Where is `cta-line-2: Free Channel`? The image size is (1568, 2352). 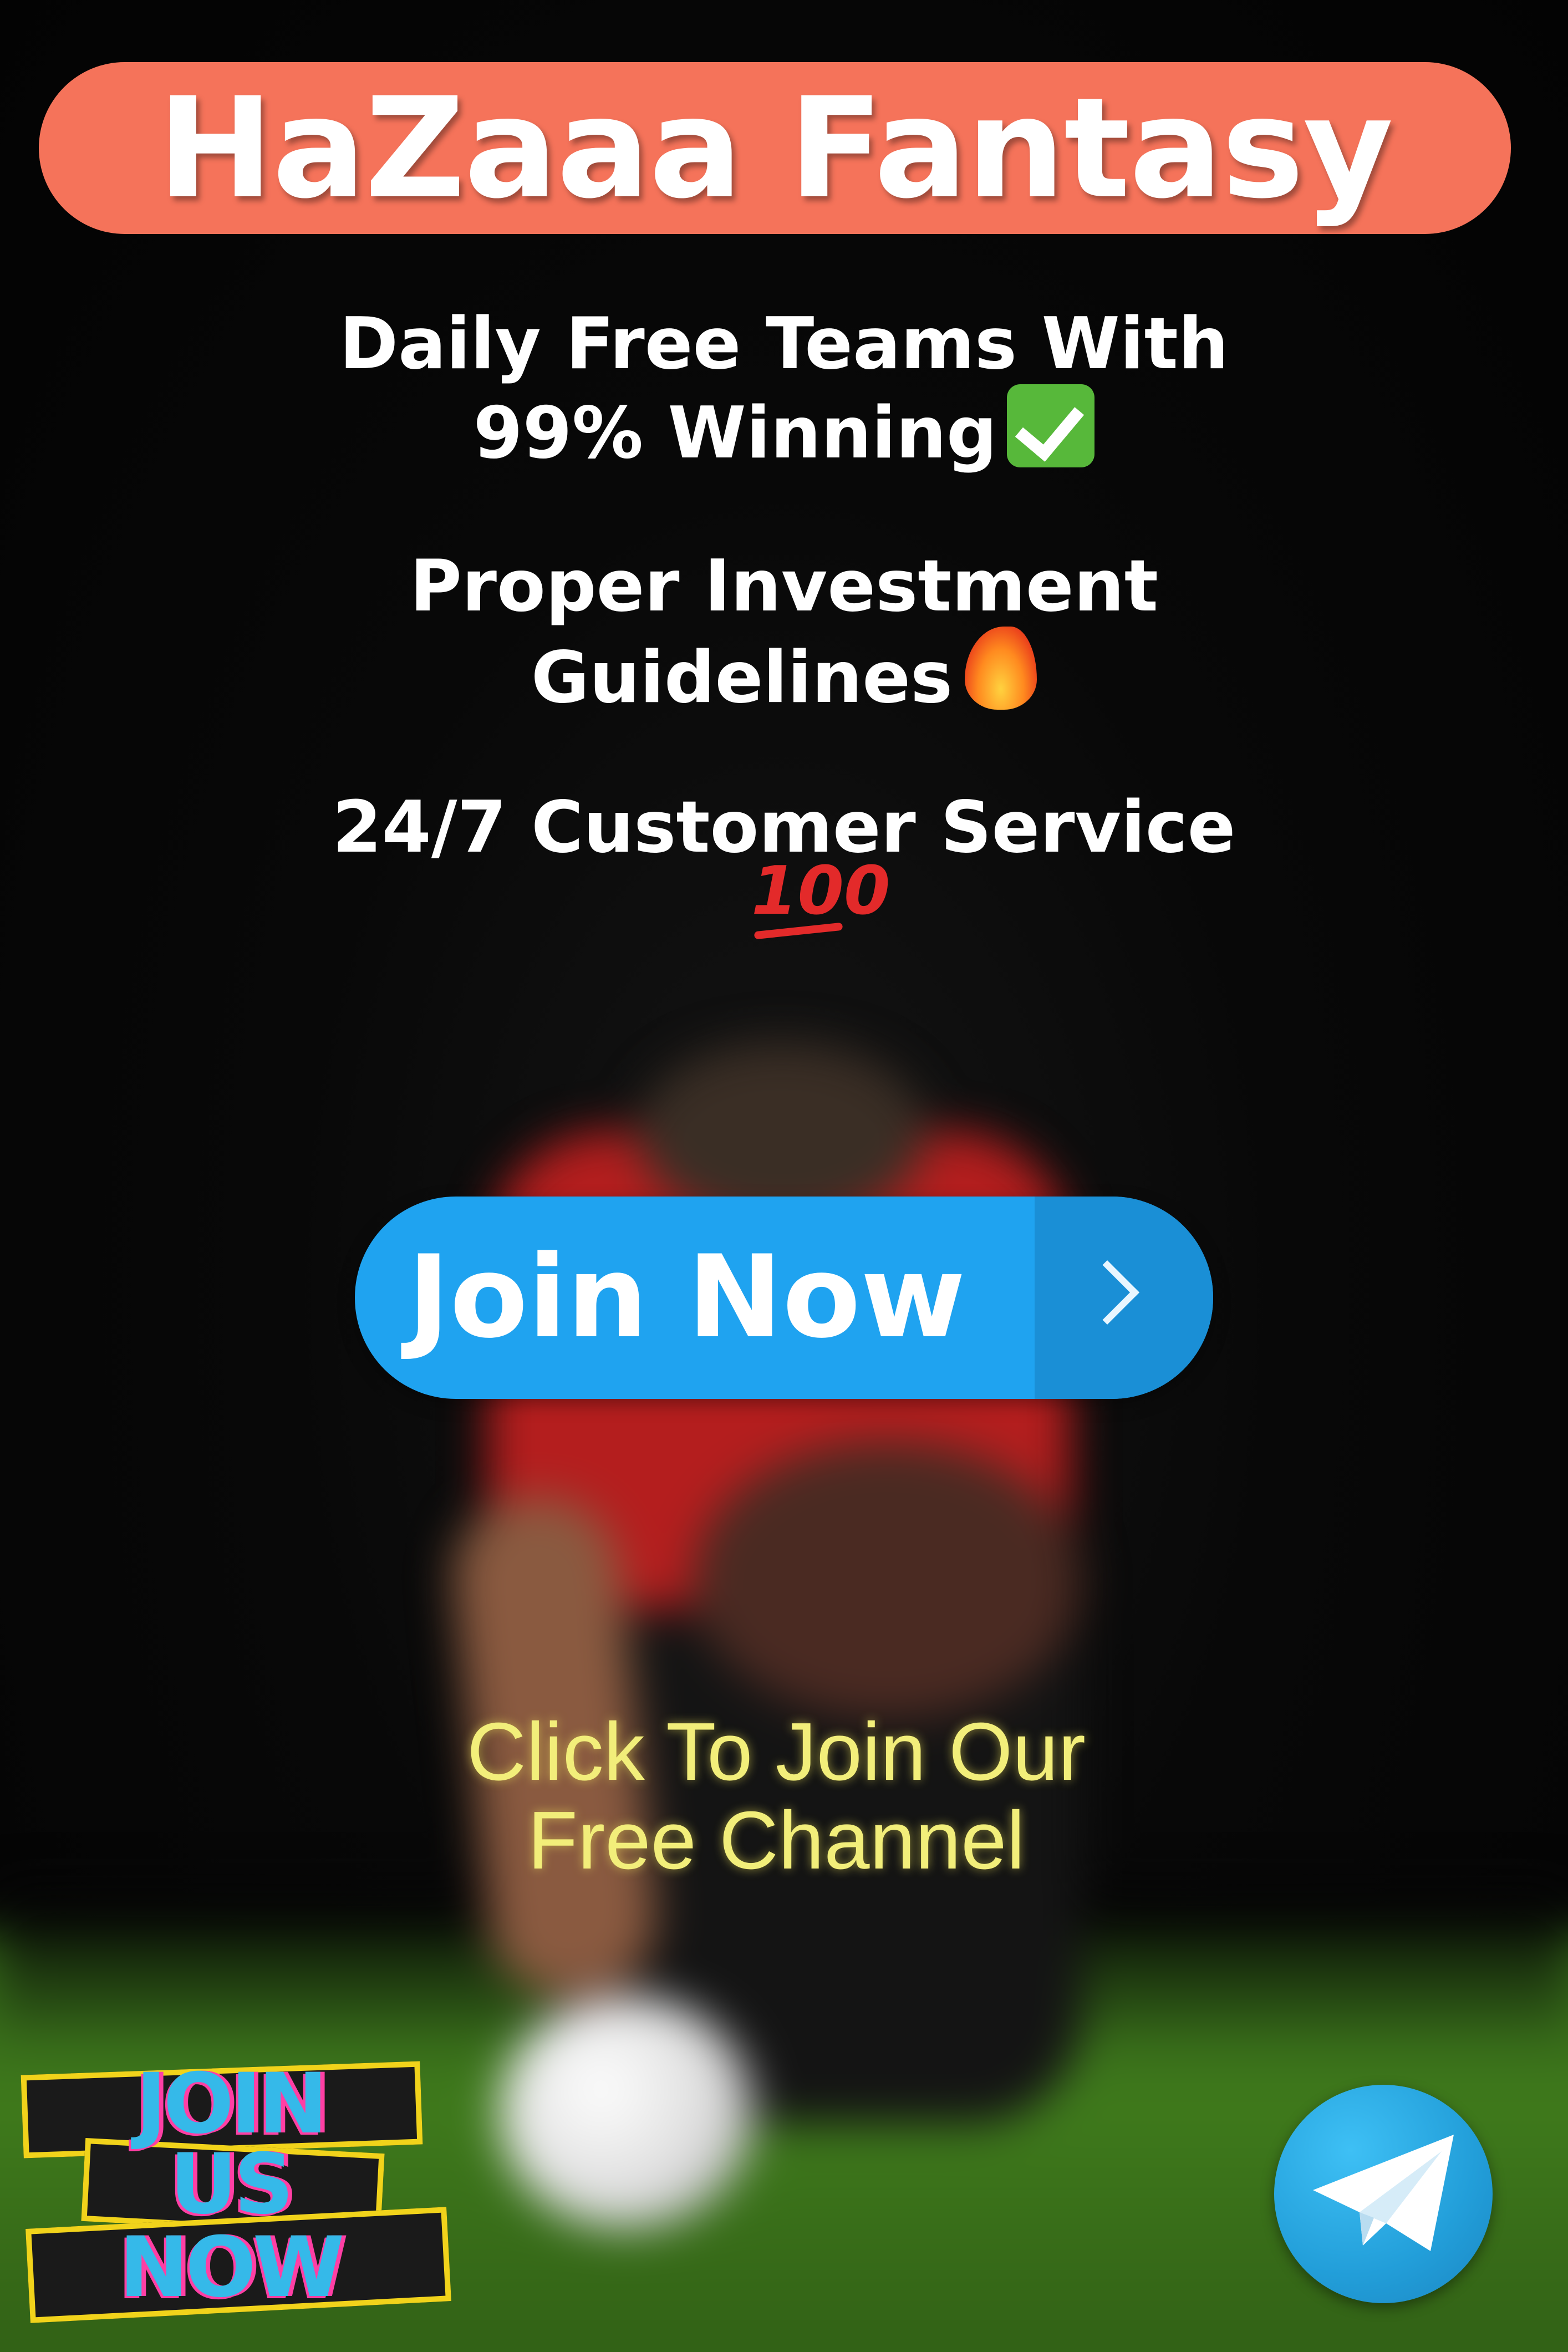
cta-line-2: Free Channel is located at coordinates (776, 1841).